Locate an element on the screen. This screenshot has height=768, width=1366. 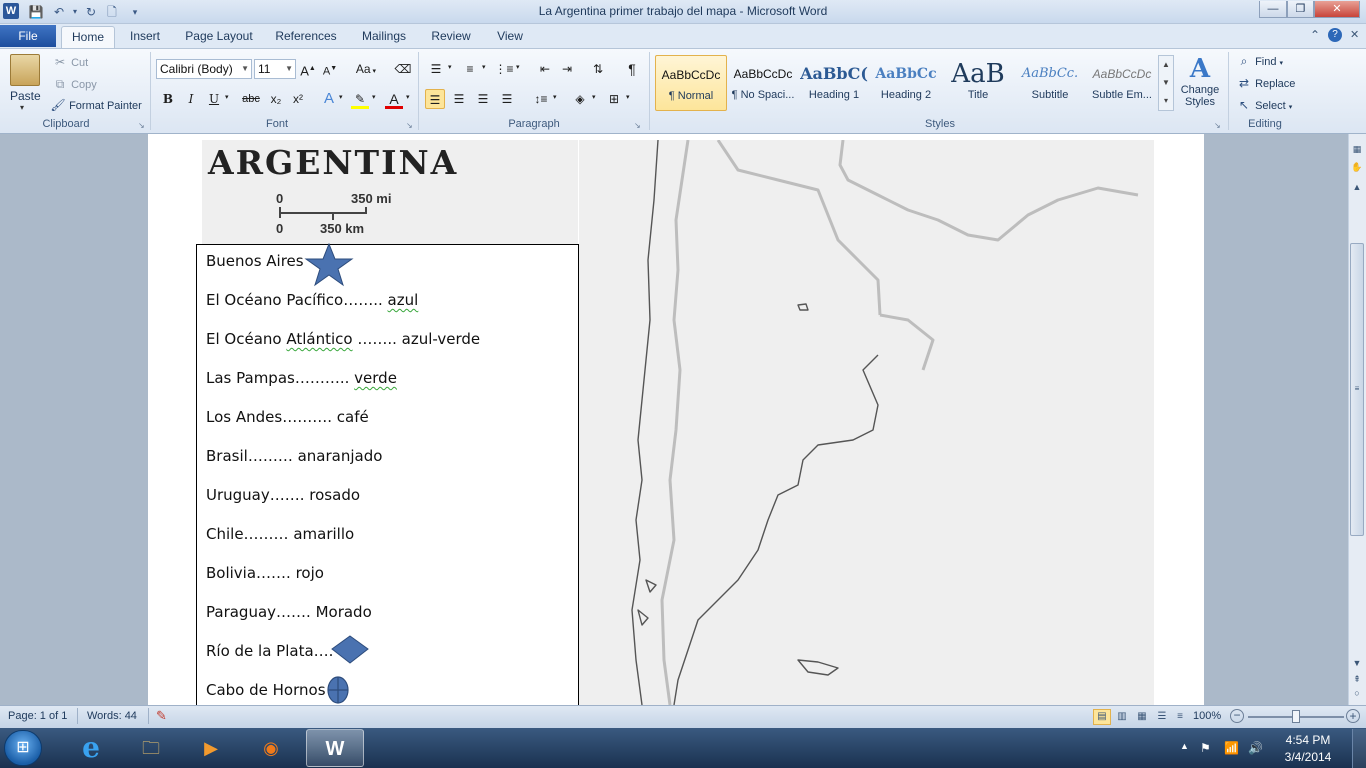
web-layout-icon: ▦ is located at coordinates (1142, 717).